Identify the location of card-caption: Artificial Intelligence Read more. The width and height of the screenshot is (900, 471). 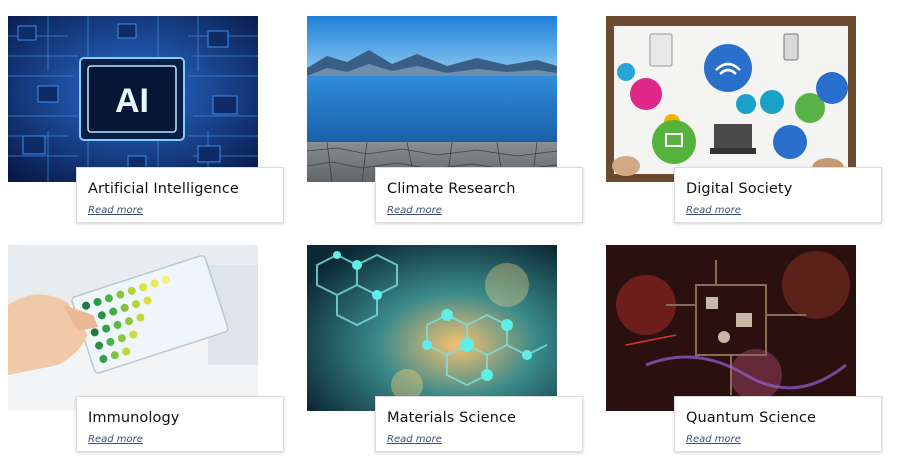
(180, 195).